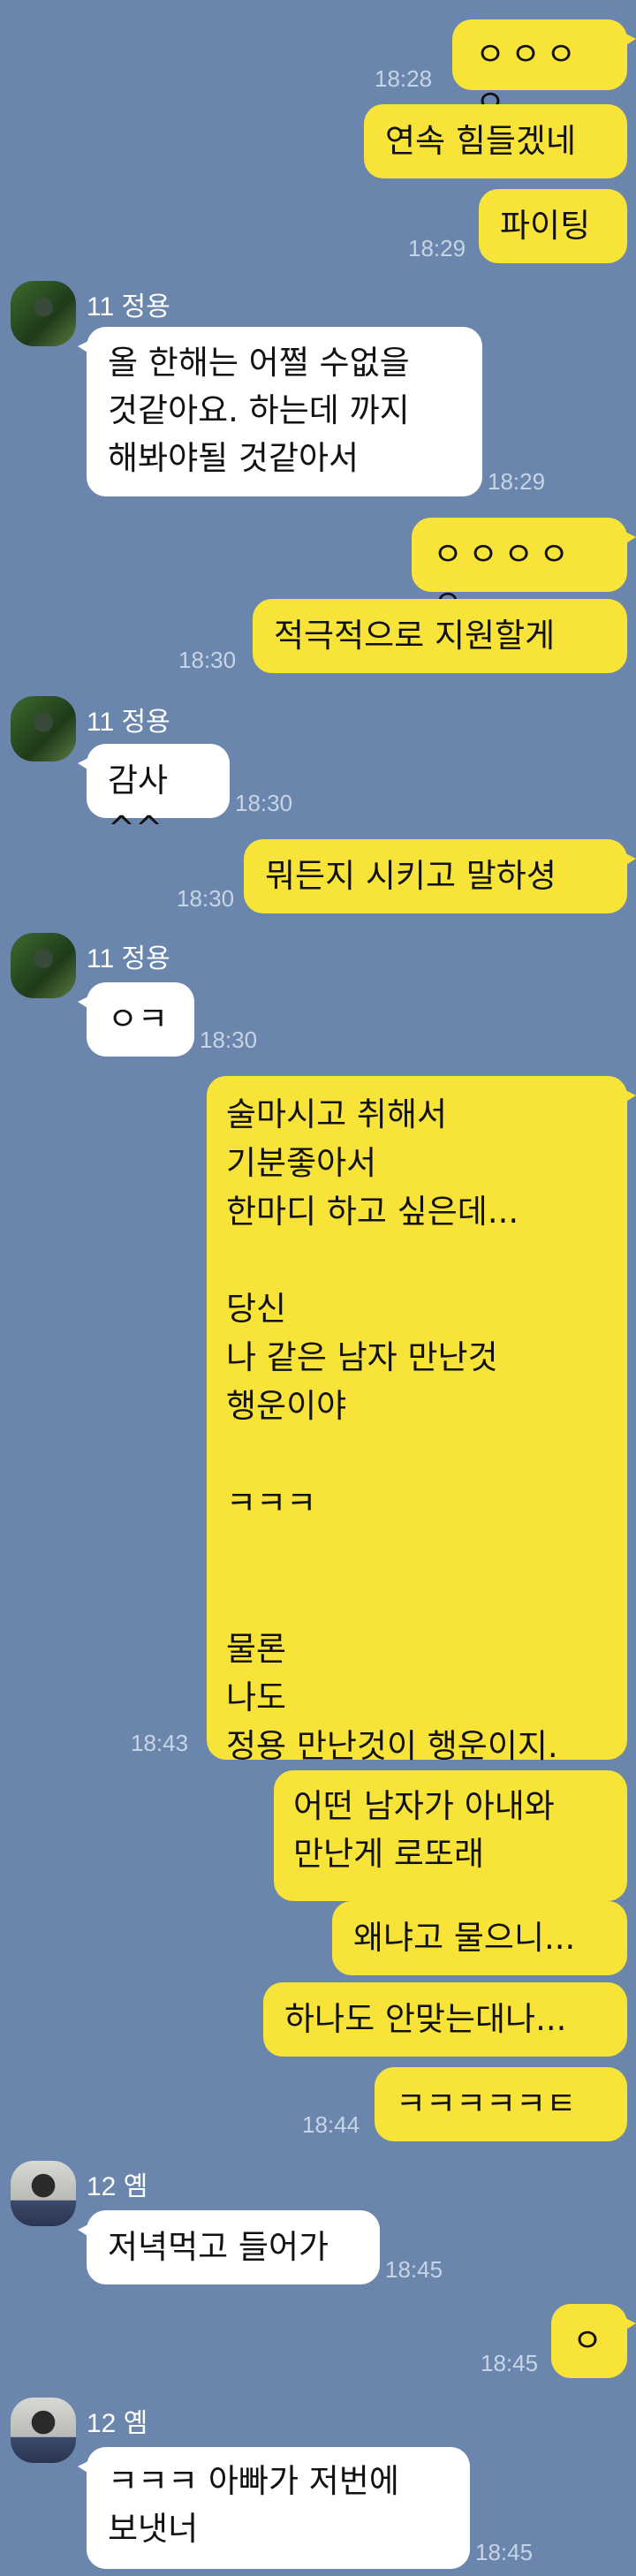  I want to click on message-bubble-sent: 어떤 남자가 아내와 만난게 로또래, so click(450, 1836).